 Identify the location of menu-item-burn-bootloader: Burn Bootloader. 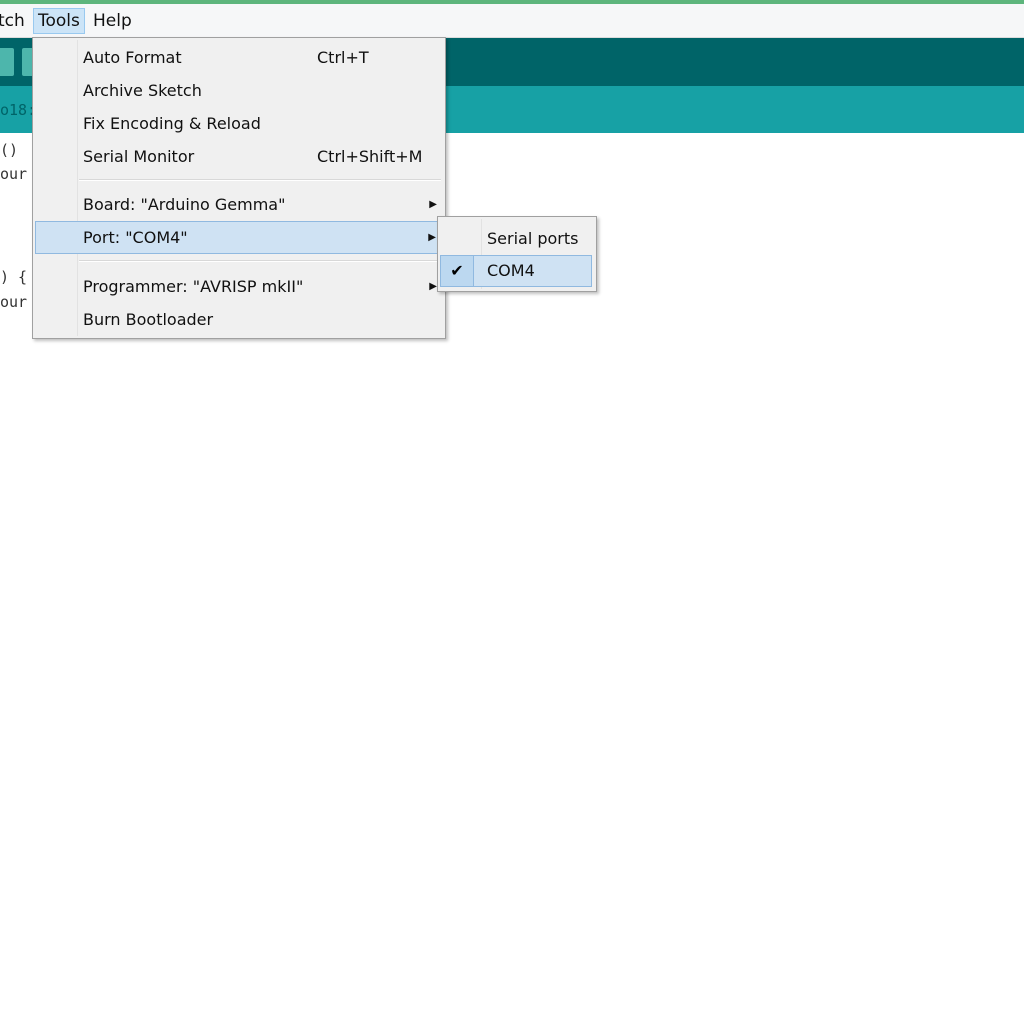
(238, 319).